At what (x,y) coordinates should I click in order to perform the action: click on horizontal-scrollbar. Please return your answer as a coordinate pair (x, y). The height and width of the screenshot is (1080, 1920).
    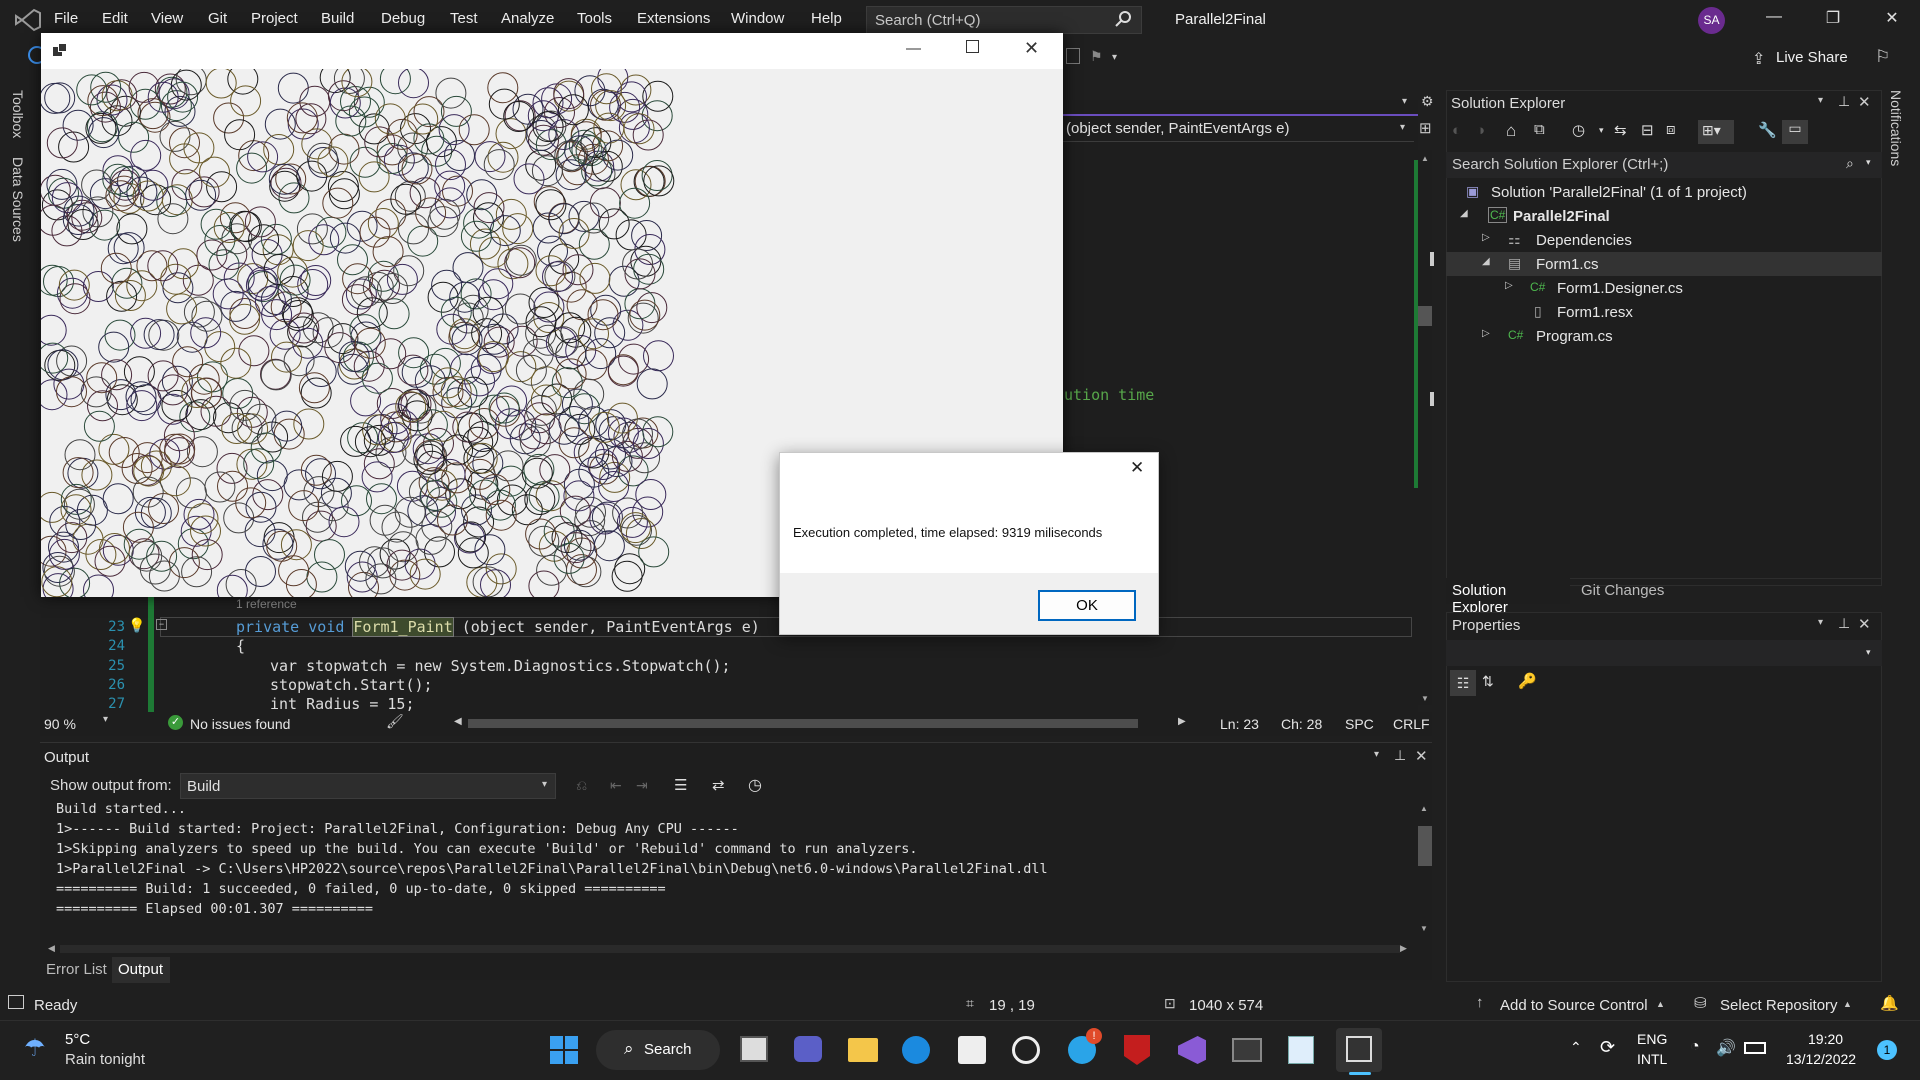
    Looking at the image, I should click on (803, 723).